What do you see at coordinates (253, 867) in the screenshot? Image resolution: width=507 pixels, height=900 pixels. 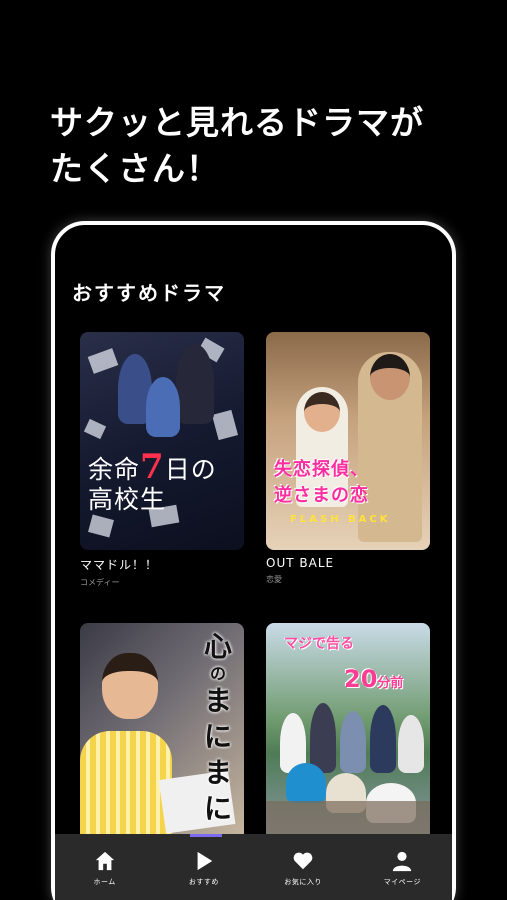 I see `bottom-tab-bar: ホーム おすすめ お気に入り マイページ` at bounding box center [253, 867].